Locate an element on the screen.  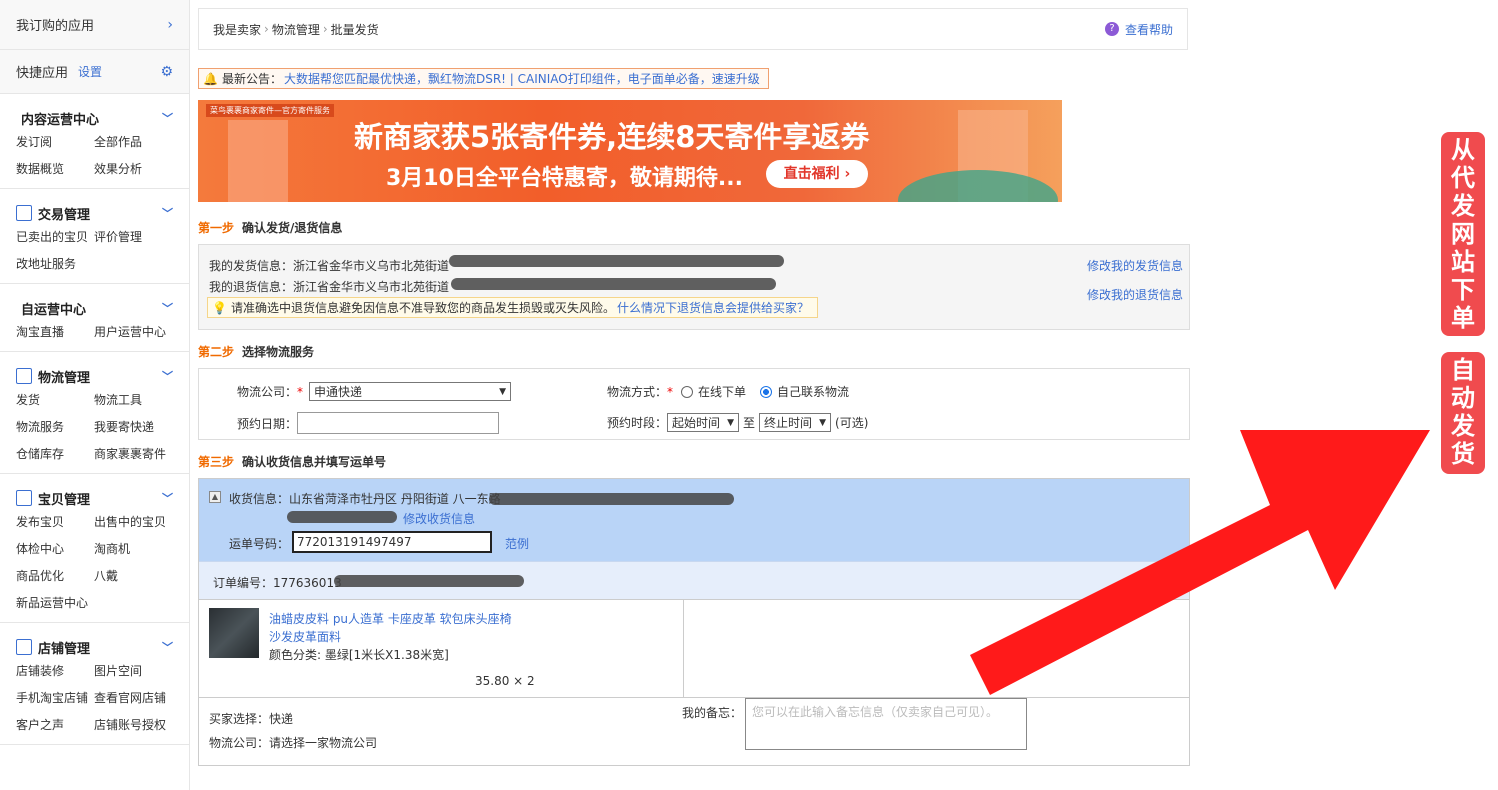
sidebar-section-content: 内容运营中心 ﹀ 发订阅 全部作品 数据概览 效果分析 is located at coordinates (94, 141).